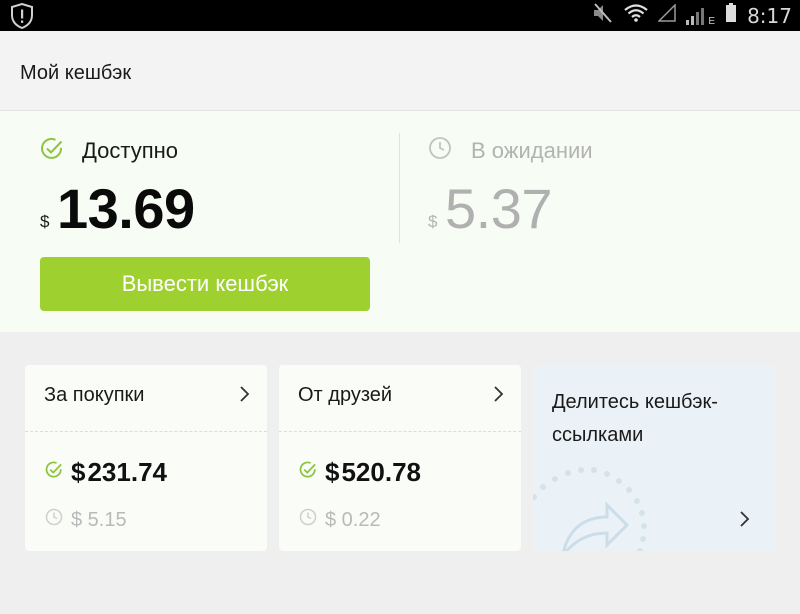 The width and height of the screenshot is (800, 614). Describe the element at coordinates (353, 519) in the screenshot. I see `pending-amount: $ 0.22` at that location.